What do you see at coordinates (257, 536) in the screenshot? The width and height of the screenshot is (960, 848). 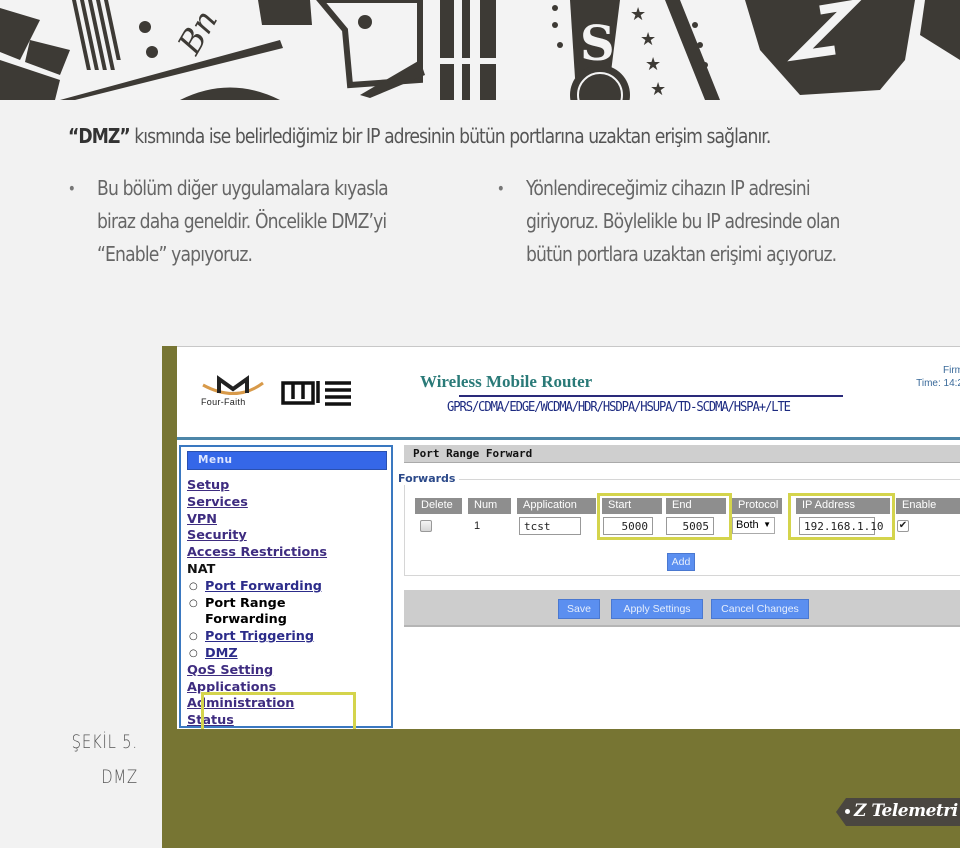 I see `menu-item-security: Security` at bounding box center [257, 536].